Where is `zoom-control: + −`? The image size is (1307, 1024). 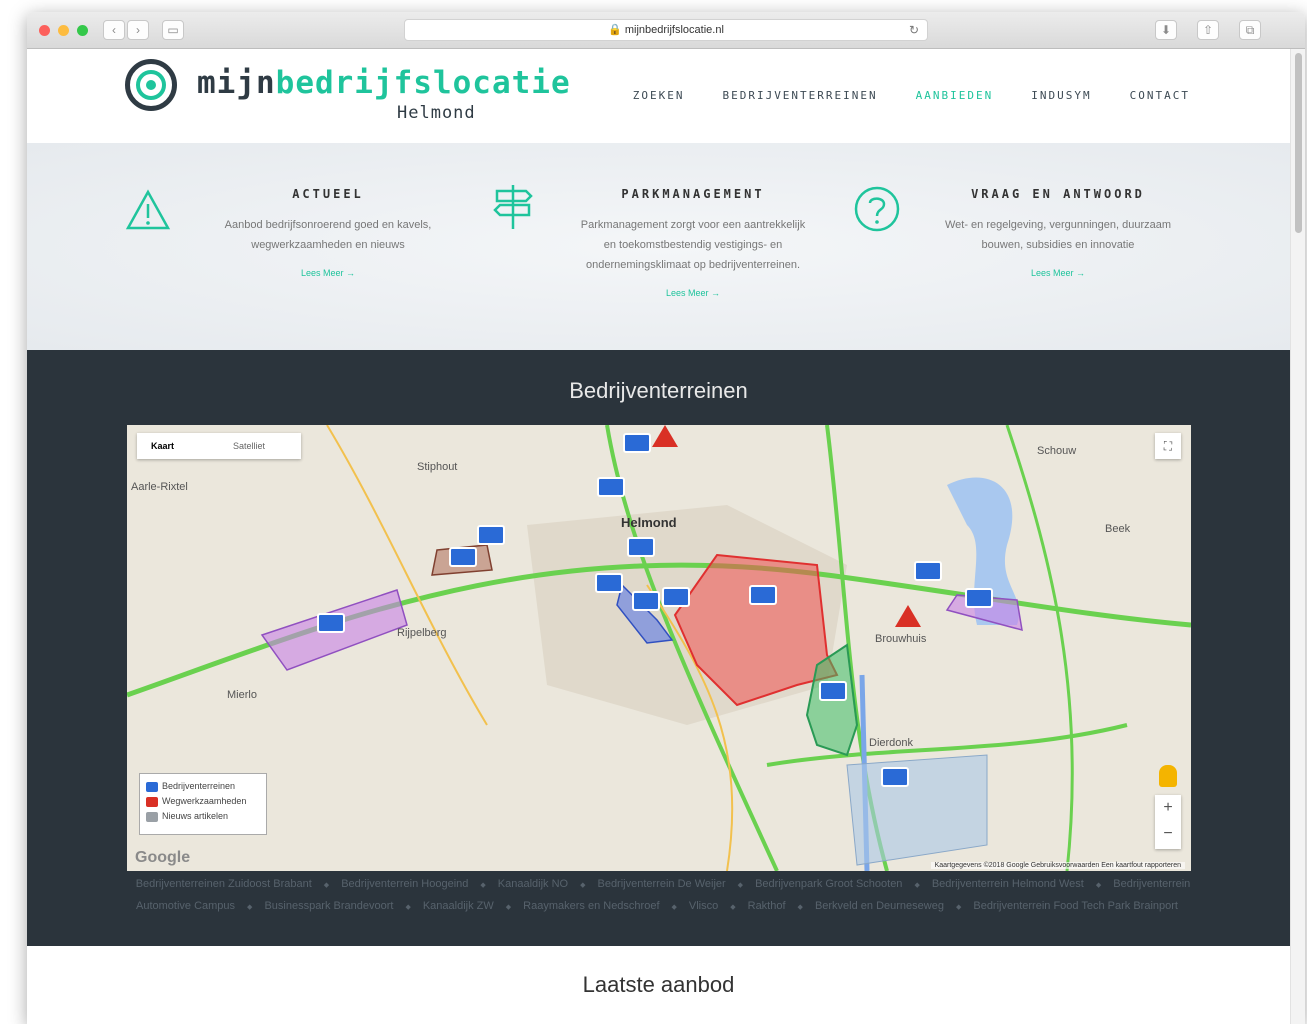 zoom-control: + − is located at coordinates (1168, 822).